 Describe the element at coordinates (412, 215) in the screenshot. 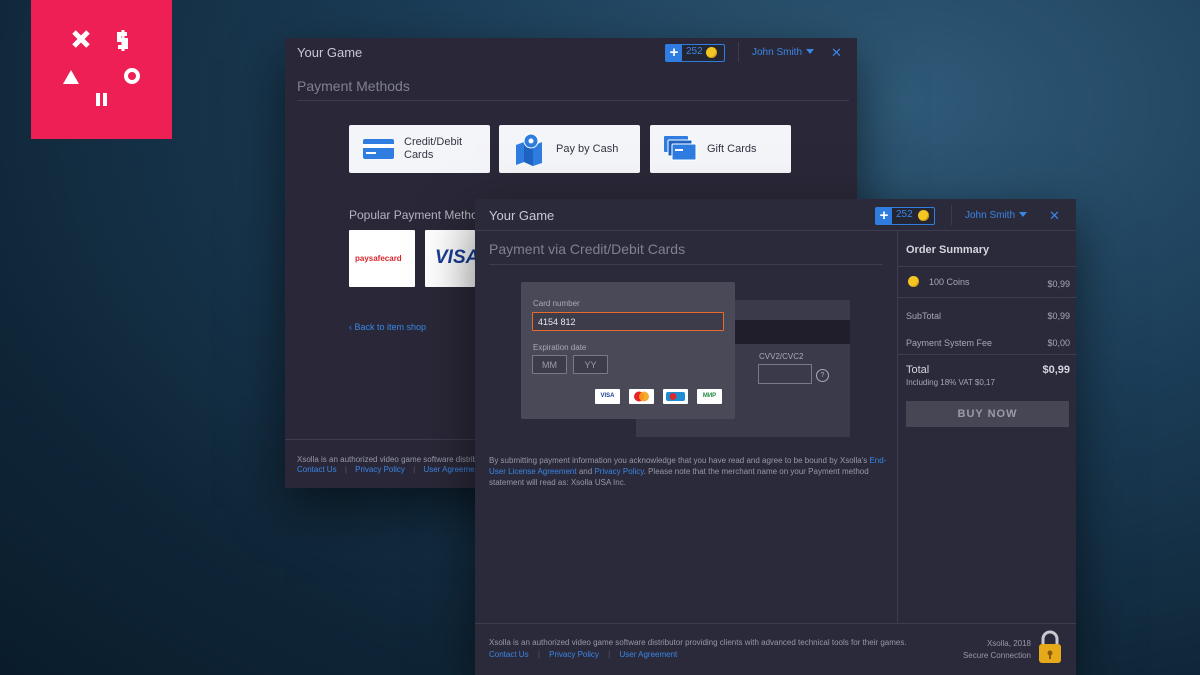

I see `popular-methods-title: Popular Payment Methods` at that location.